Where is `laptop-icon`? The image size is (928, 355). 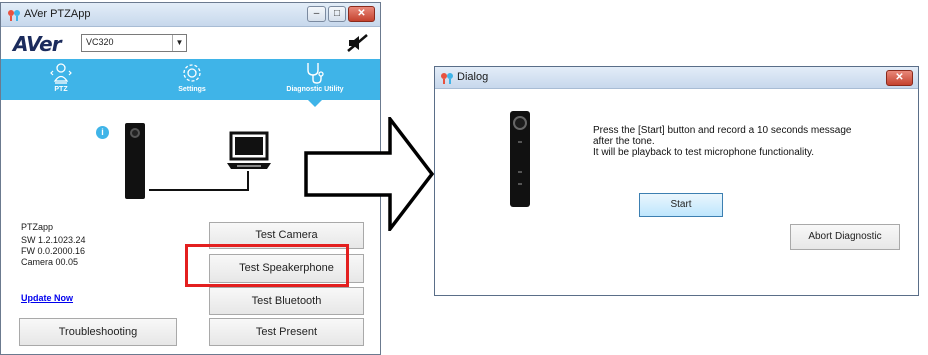 laptop-icon is located at coordinates (249, 150).